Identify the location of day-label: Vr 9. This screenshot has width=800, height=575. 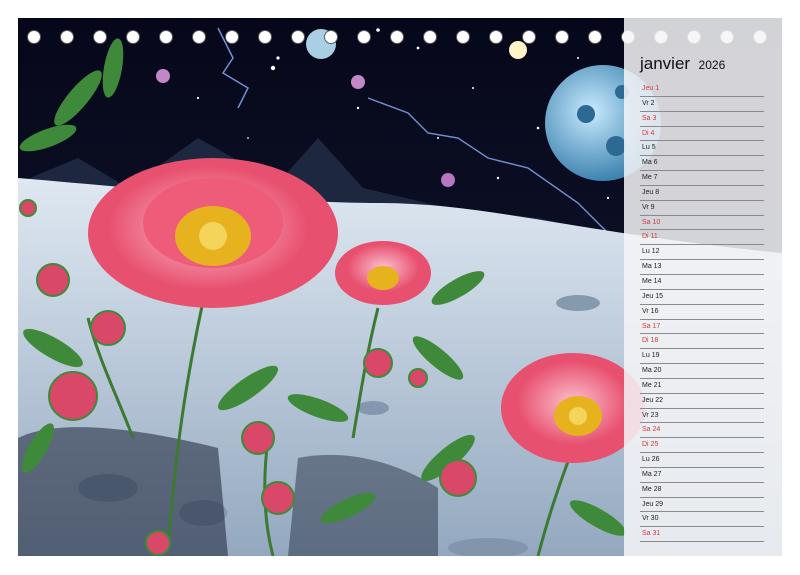
(648, 207).